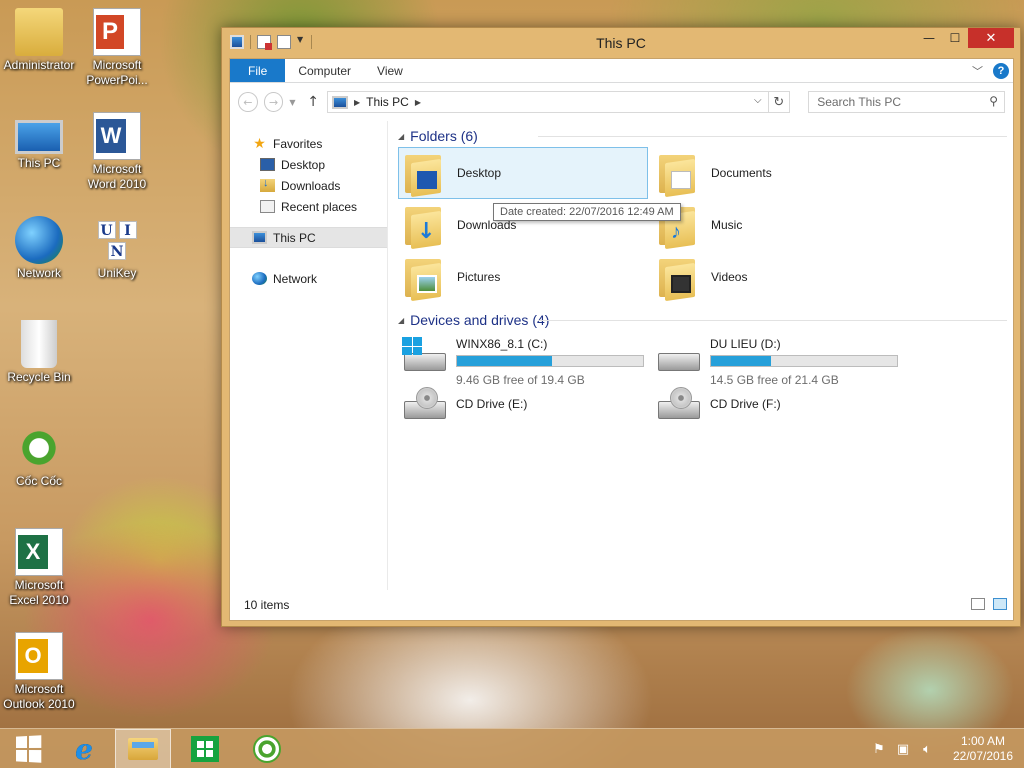 The height and width of the screenshot is (768, 1024). Describe the element at coordinates (426, 174) in the screenshot. I see `desktop-folder-icon` at that location.